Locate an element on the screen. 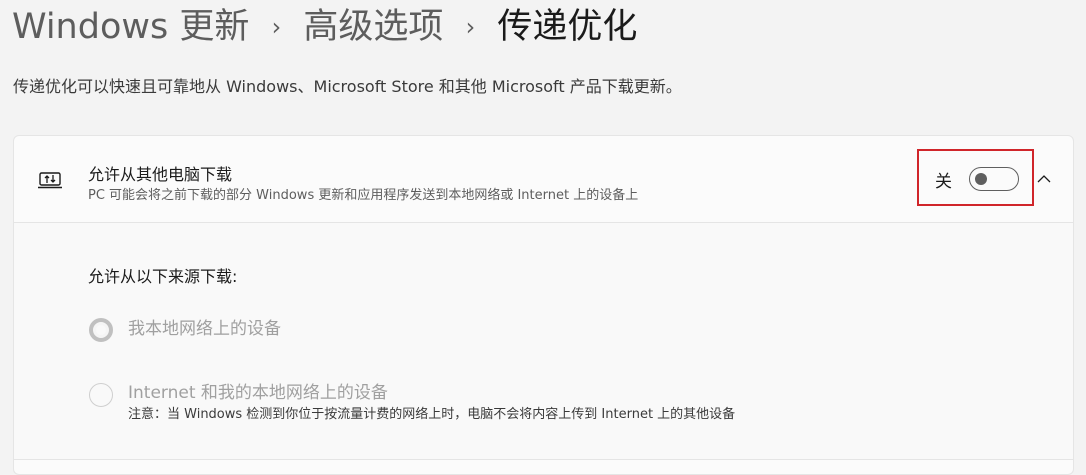 The height and width of the screenshot is (475, 1086). allow-download-toggle is located at coordinates (994, 179).